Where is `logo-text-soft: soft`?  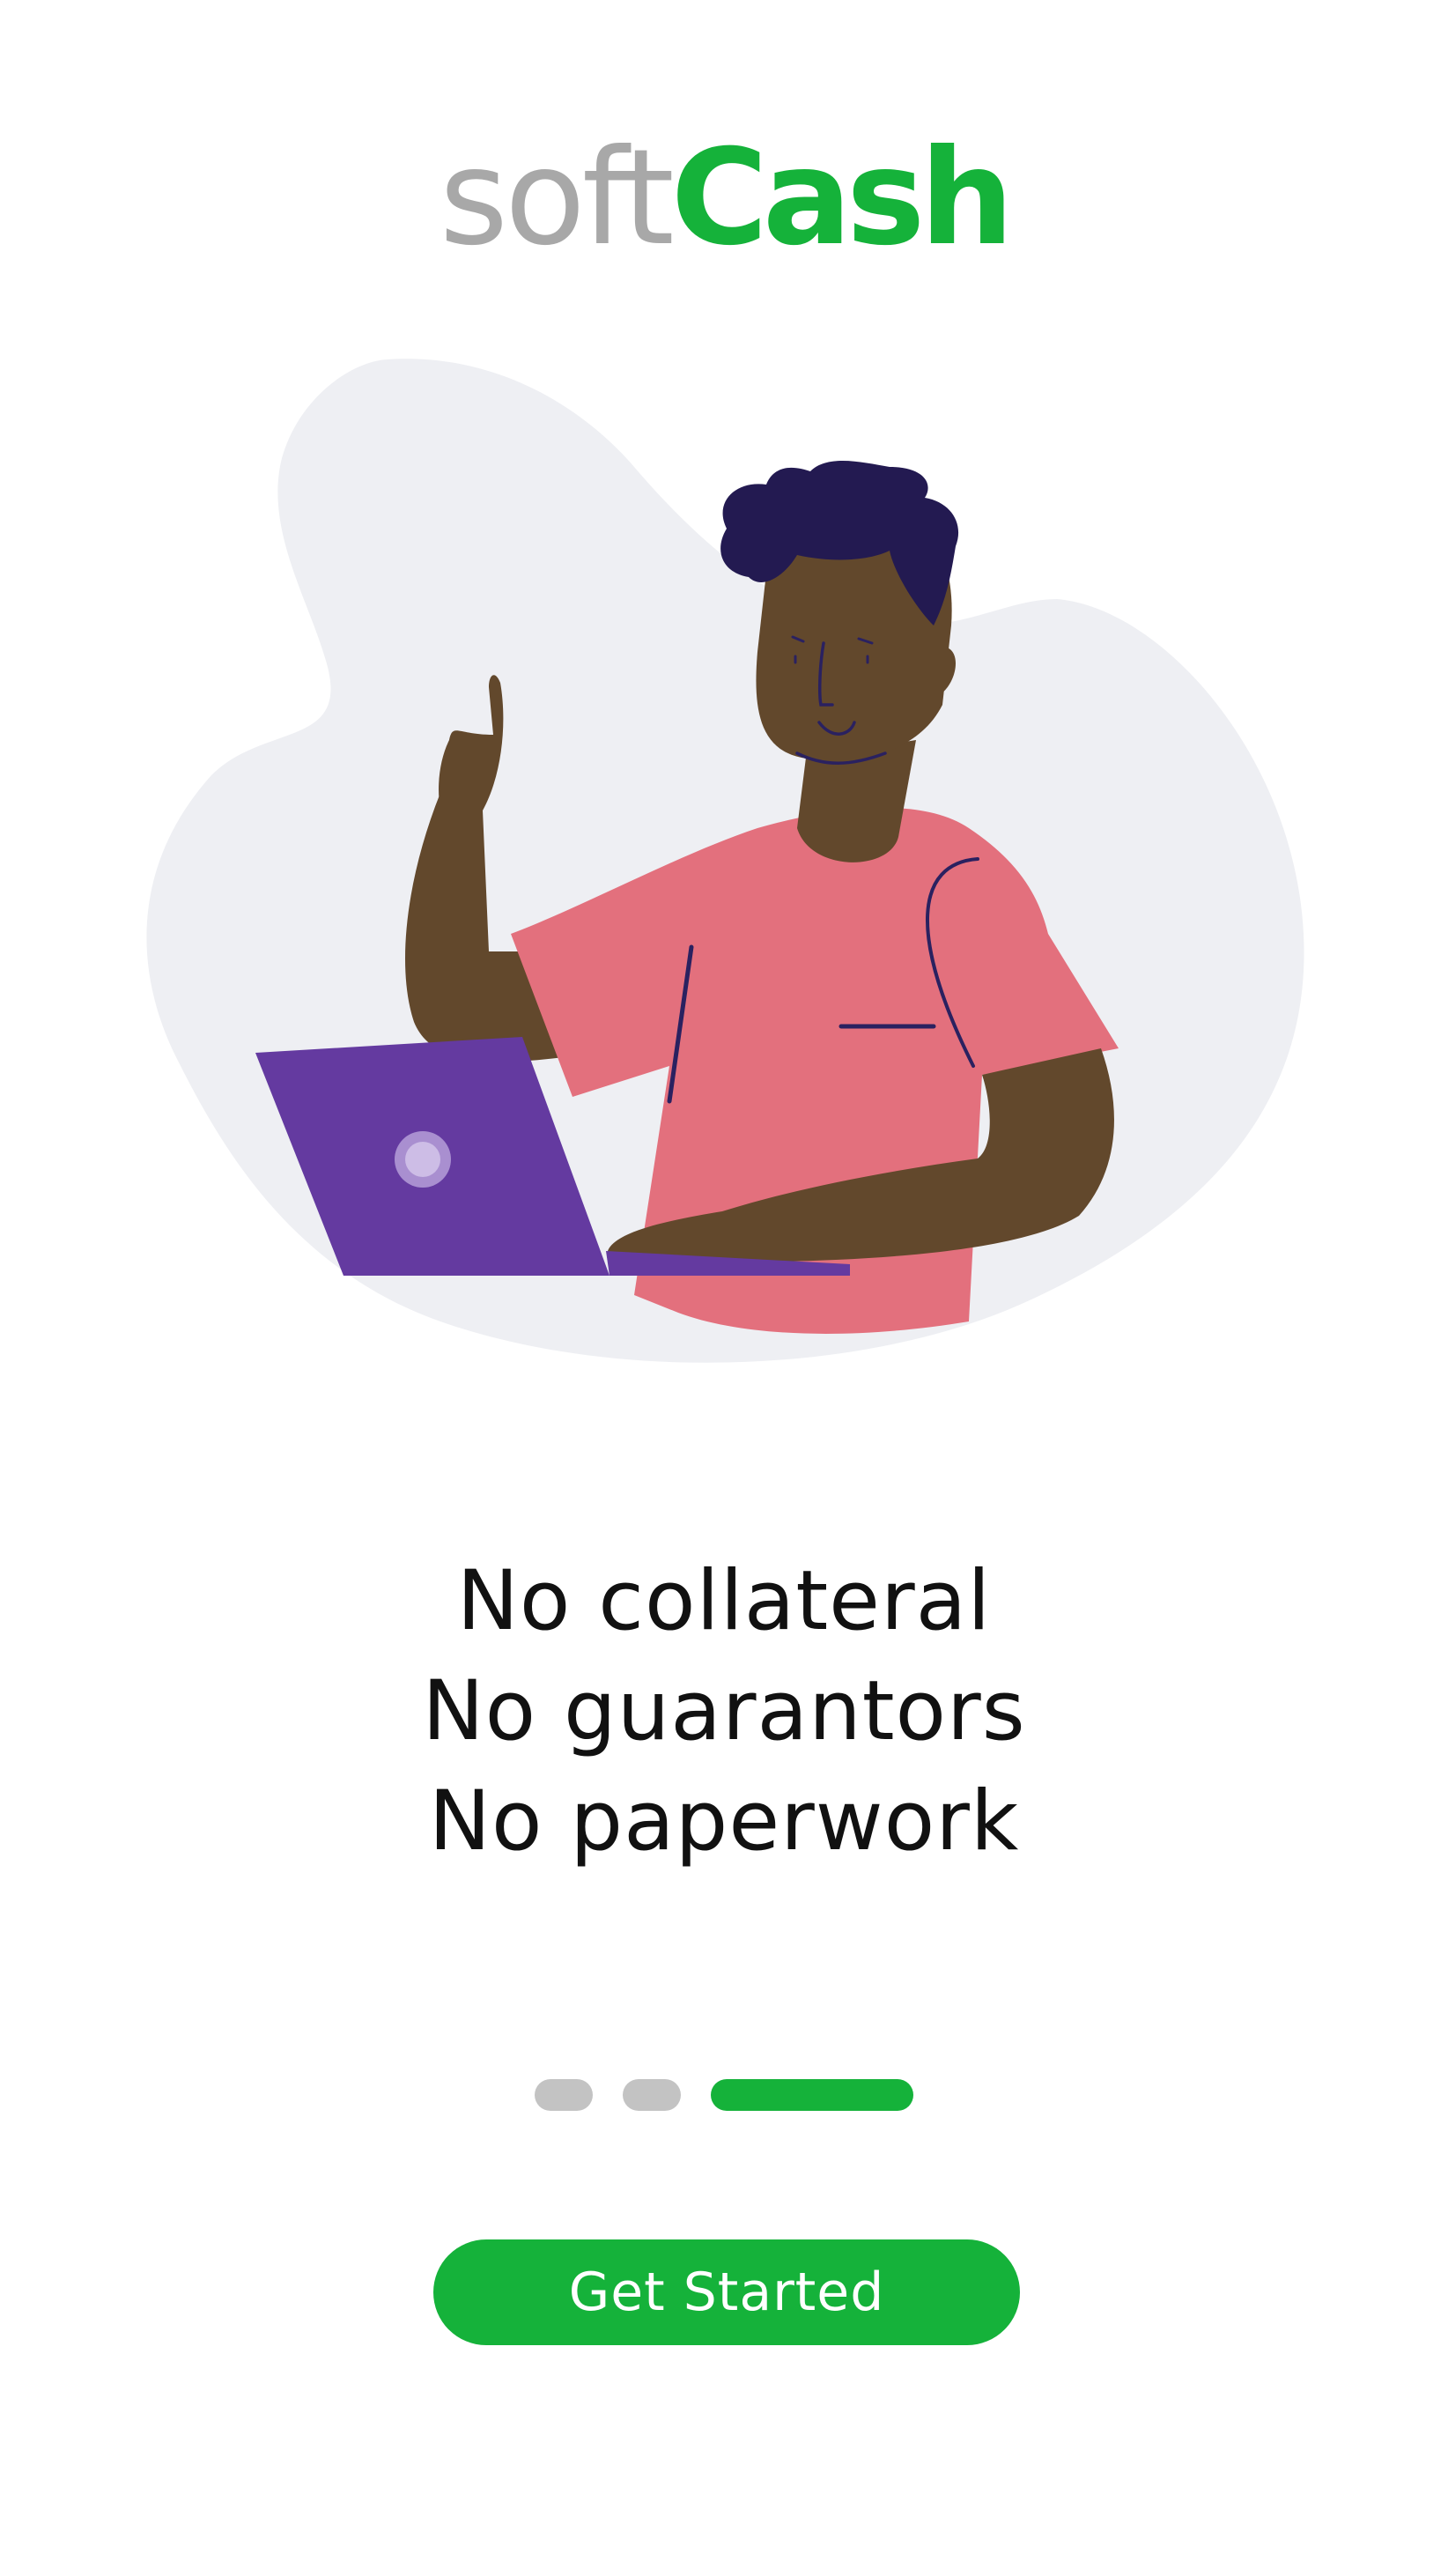 logo-text-soft: soft is located at coordinates (557, 199).